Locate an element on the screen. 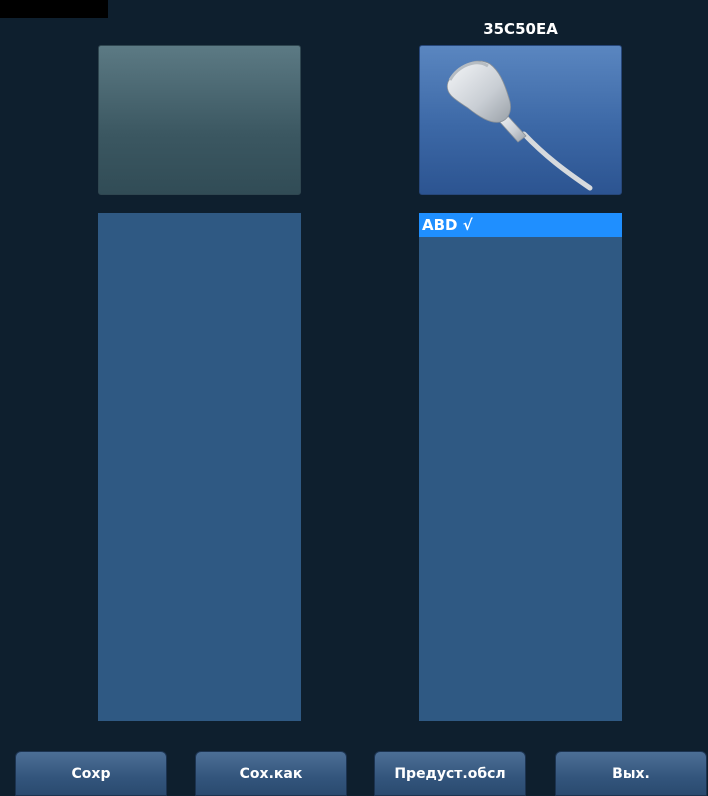 This screenshot has width=708, height=796. convex-probe-icon is located at coordinates (519, 125).